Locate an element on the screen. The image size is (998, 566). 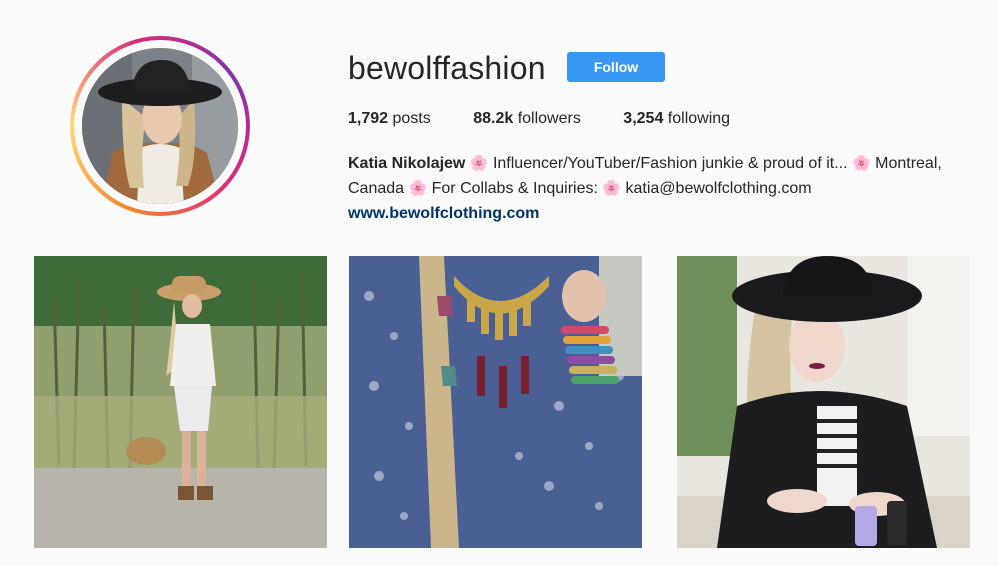
following-count: 3,254 is located at coordinates (643, 118).